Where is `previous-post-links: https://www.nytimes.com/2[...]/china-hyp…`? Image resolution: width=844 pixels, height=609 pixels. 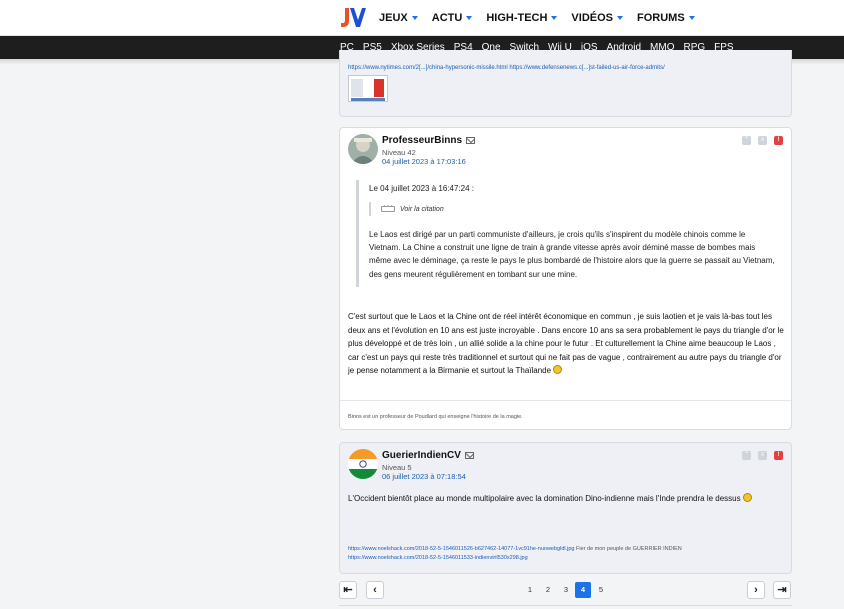
previous-post-links: https://www.nytimes.com/2[...]/china-hyp… is located at coordinates (506, 68).